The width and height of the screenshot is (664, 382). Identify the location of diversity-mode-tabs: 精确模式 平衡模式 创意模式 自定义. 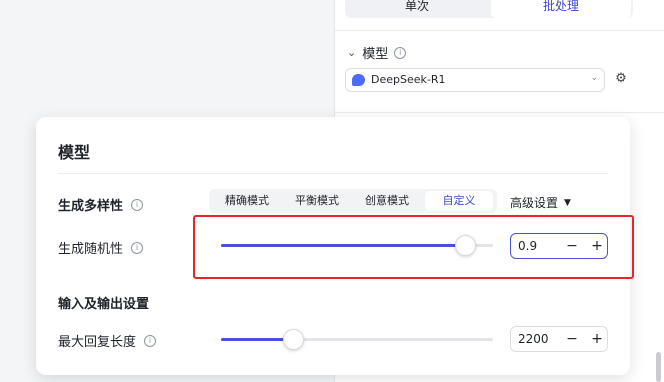
(353, 201).